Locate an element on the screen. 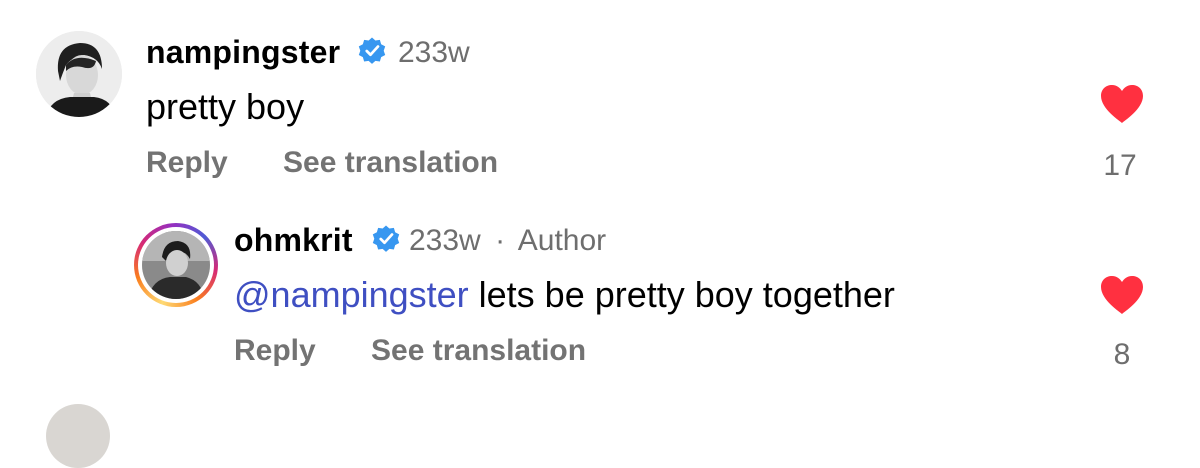  comment-text: @nampingster lets be pretty boy together is located at coordinates (564, 295).